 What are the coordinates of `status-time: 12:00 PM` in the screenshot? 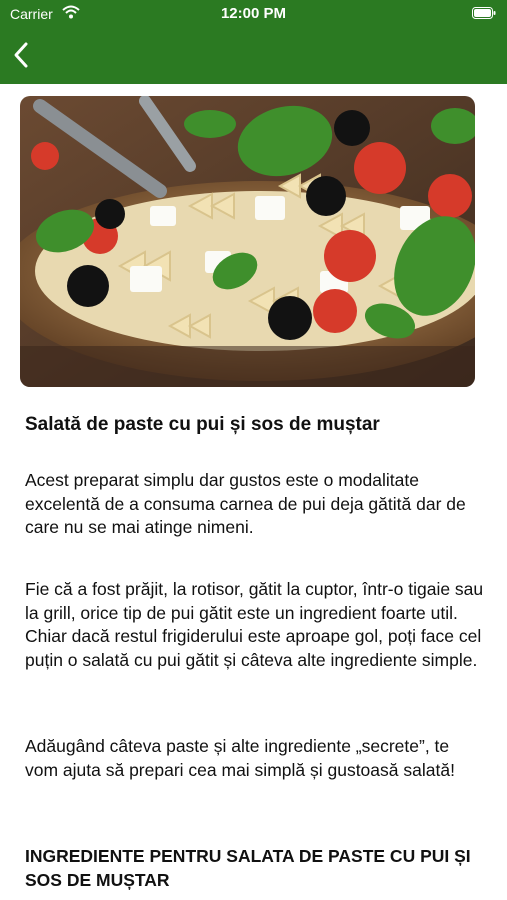 It's located at (253, 13).